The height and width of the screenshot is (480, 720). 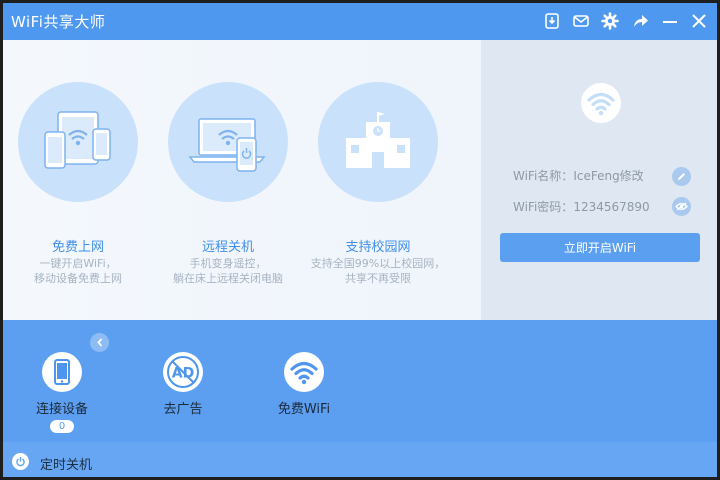 What do you see at coordinates (227, 247) in the screenshot?
I see `feature-title: 远程关机` at bounding box center [227, 247].